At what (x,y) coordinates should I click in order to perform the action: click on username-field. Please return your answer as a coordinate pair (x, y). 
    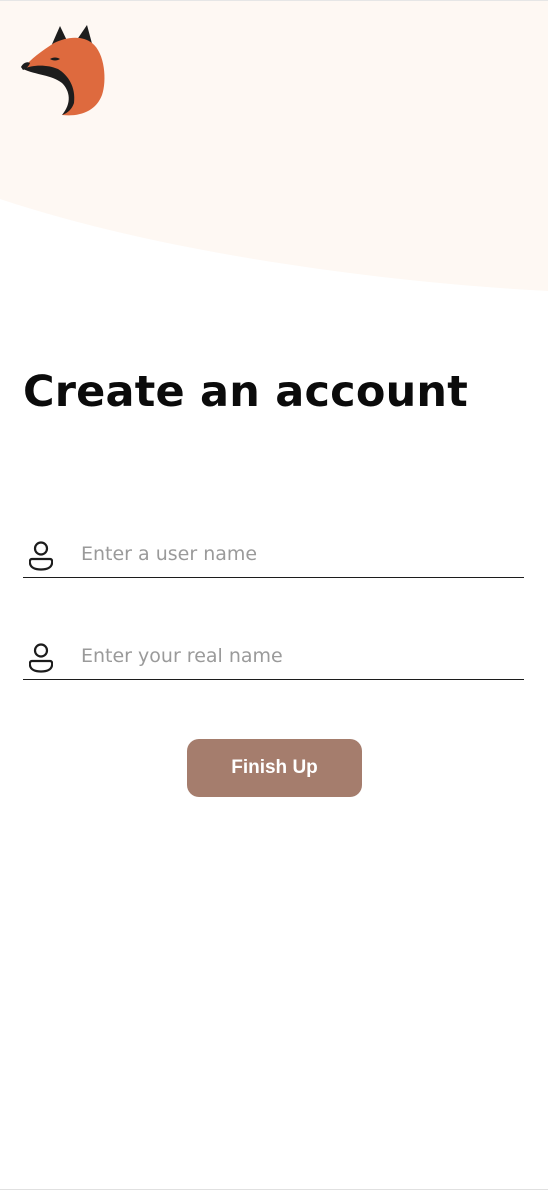
    Looking at the image, I should click on (273, 550).